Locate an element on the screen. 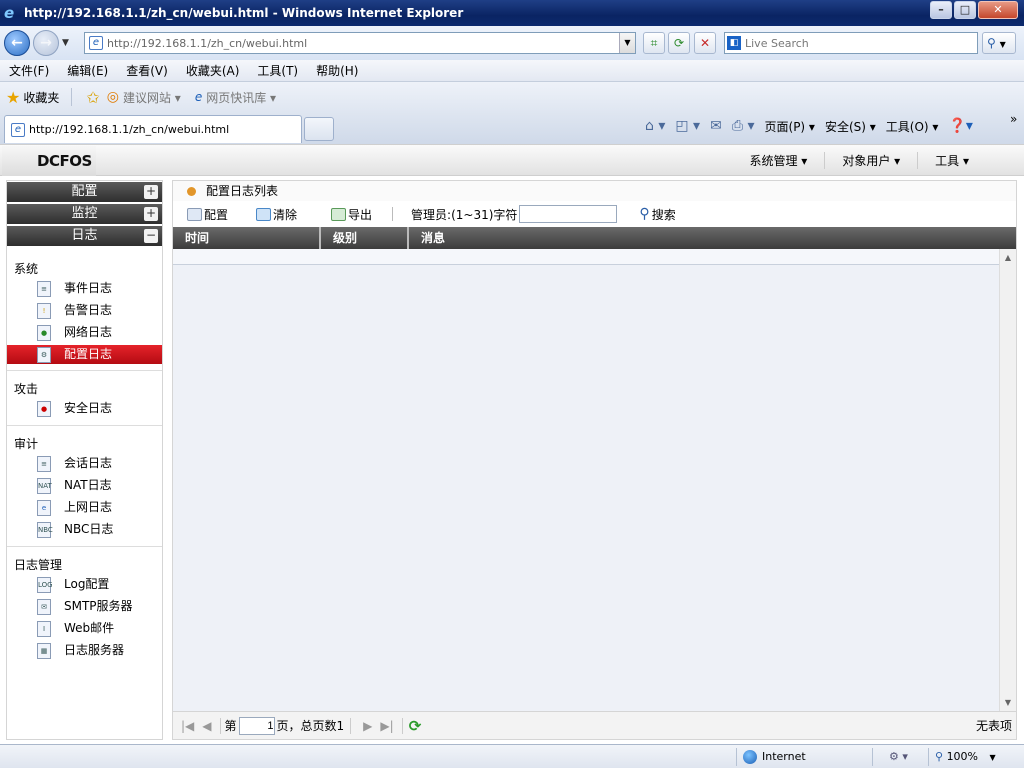 Image resolution: width=1024 pixels, height=768 pixels. column-message: 消息 is located at coordinates (703, 238).